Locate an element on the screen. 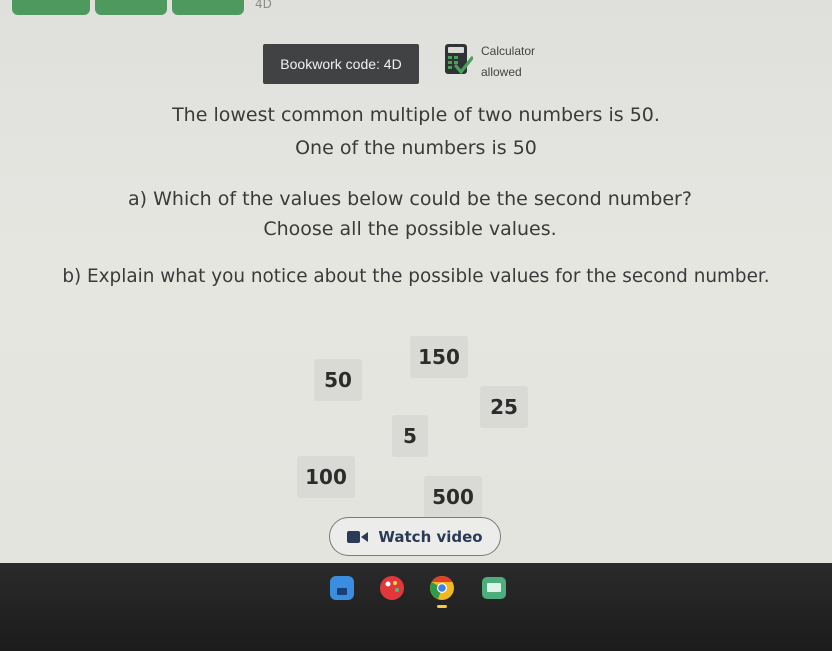 The image size is (832, 651). video-camera-icon is located at coordinates (358, 536).